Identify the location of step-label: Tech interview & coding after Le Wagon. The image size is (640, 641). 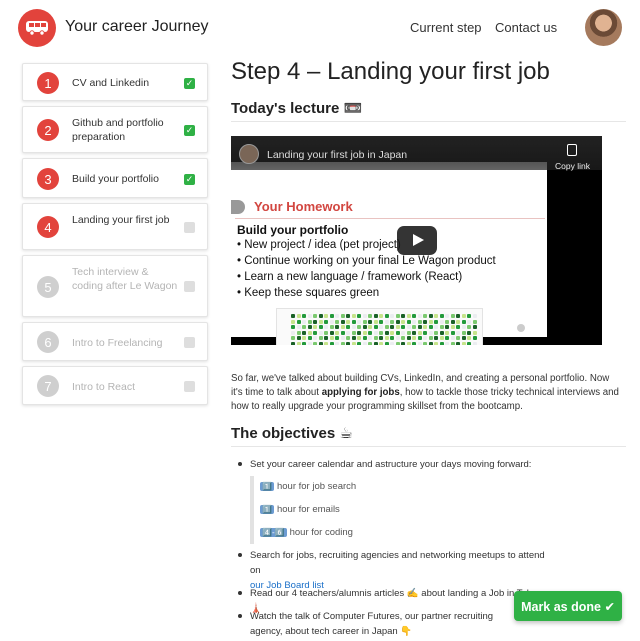
(125, 279).